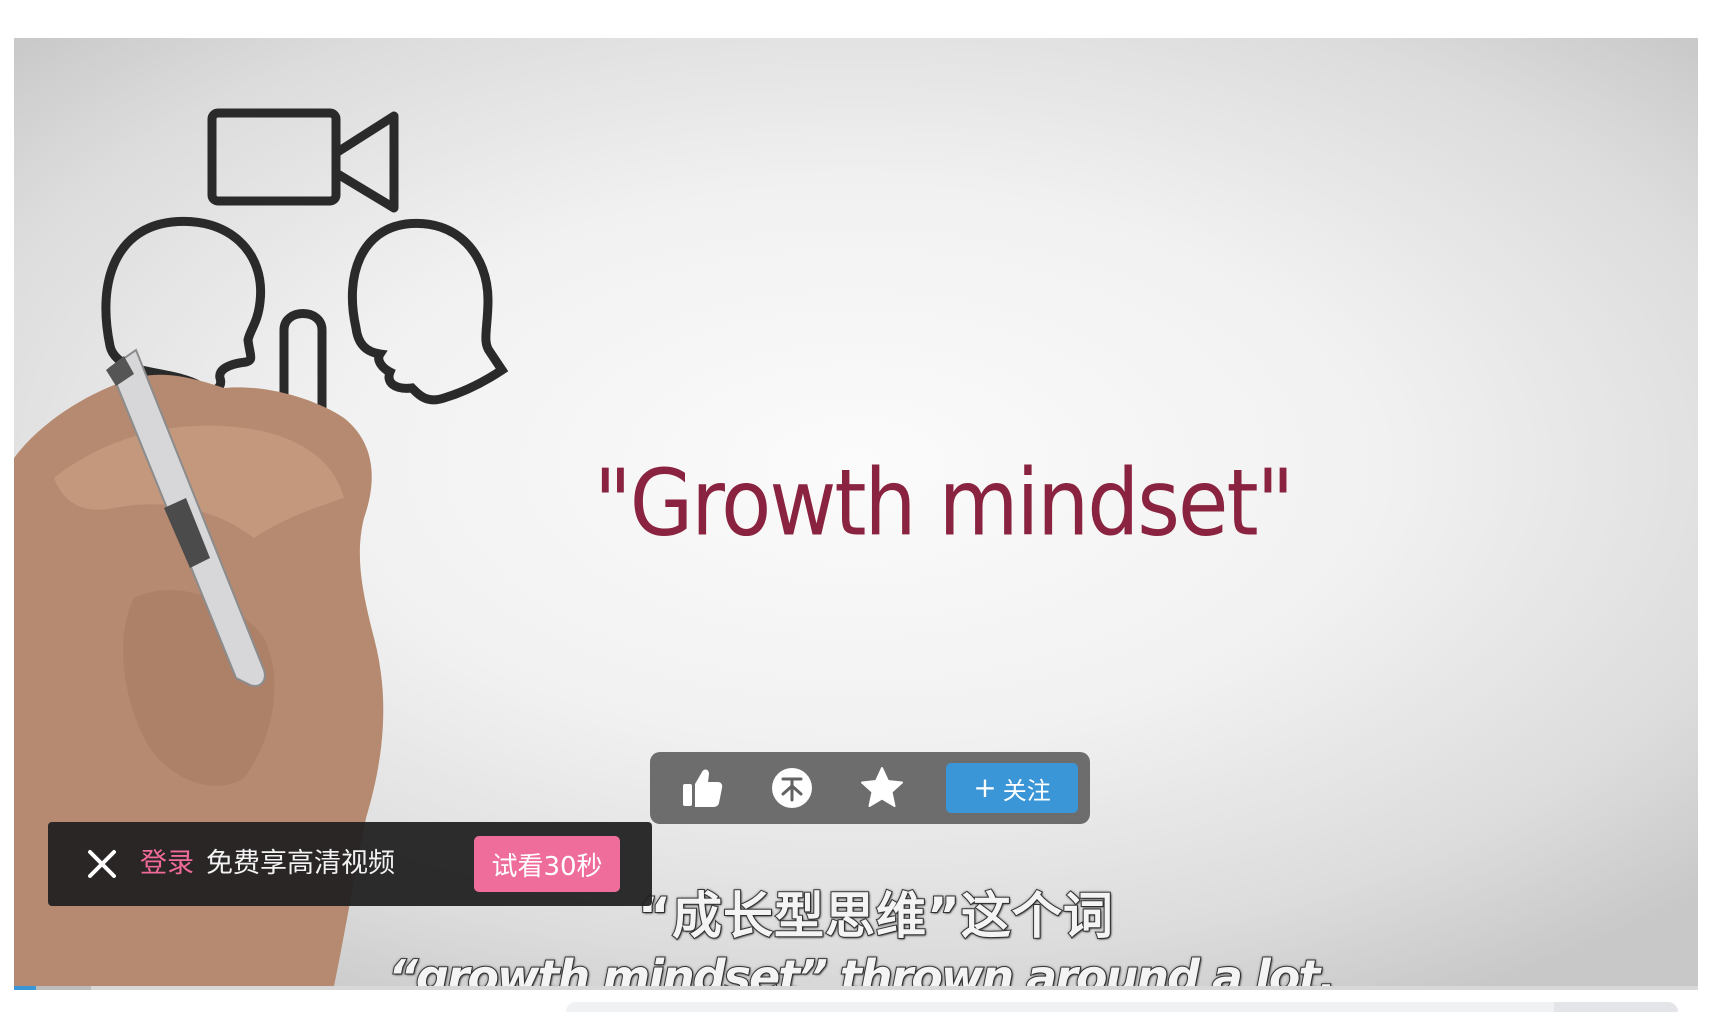  I want to click on plus-icon: +, so click(985, 787).